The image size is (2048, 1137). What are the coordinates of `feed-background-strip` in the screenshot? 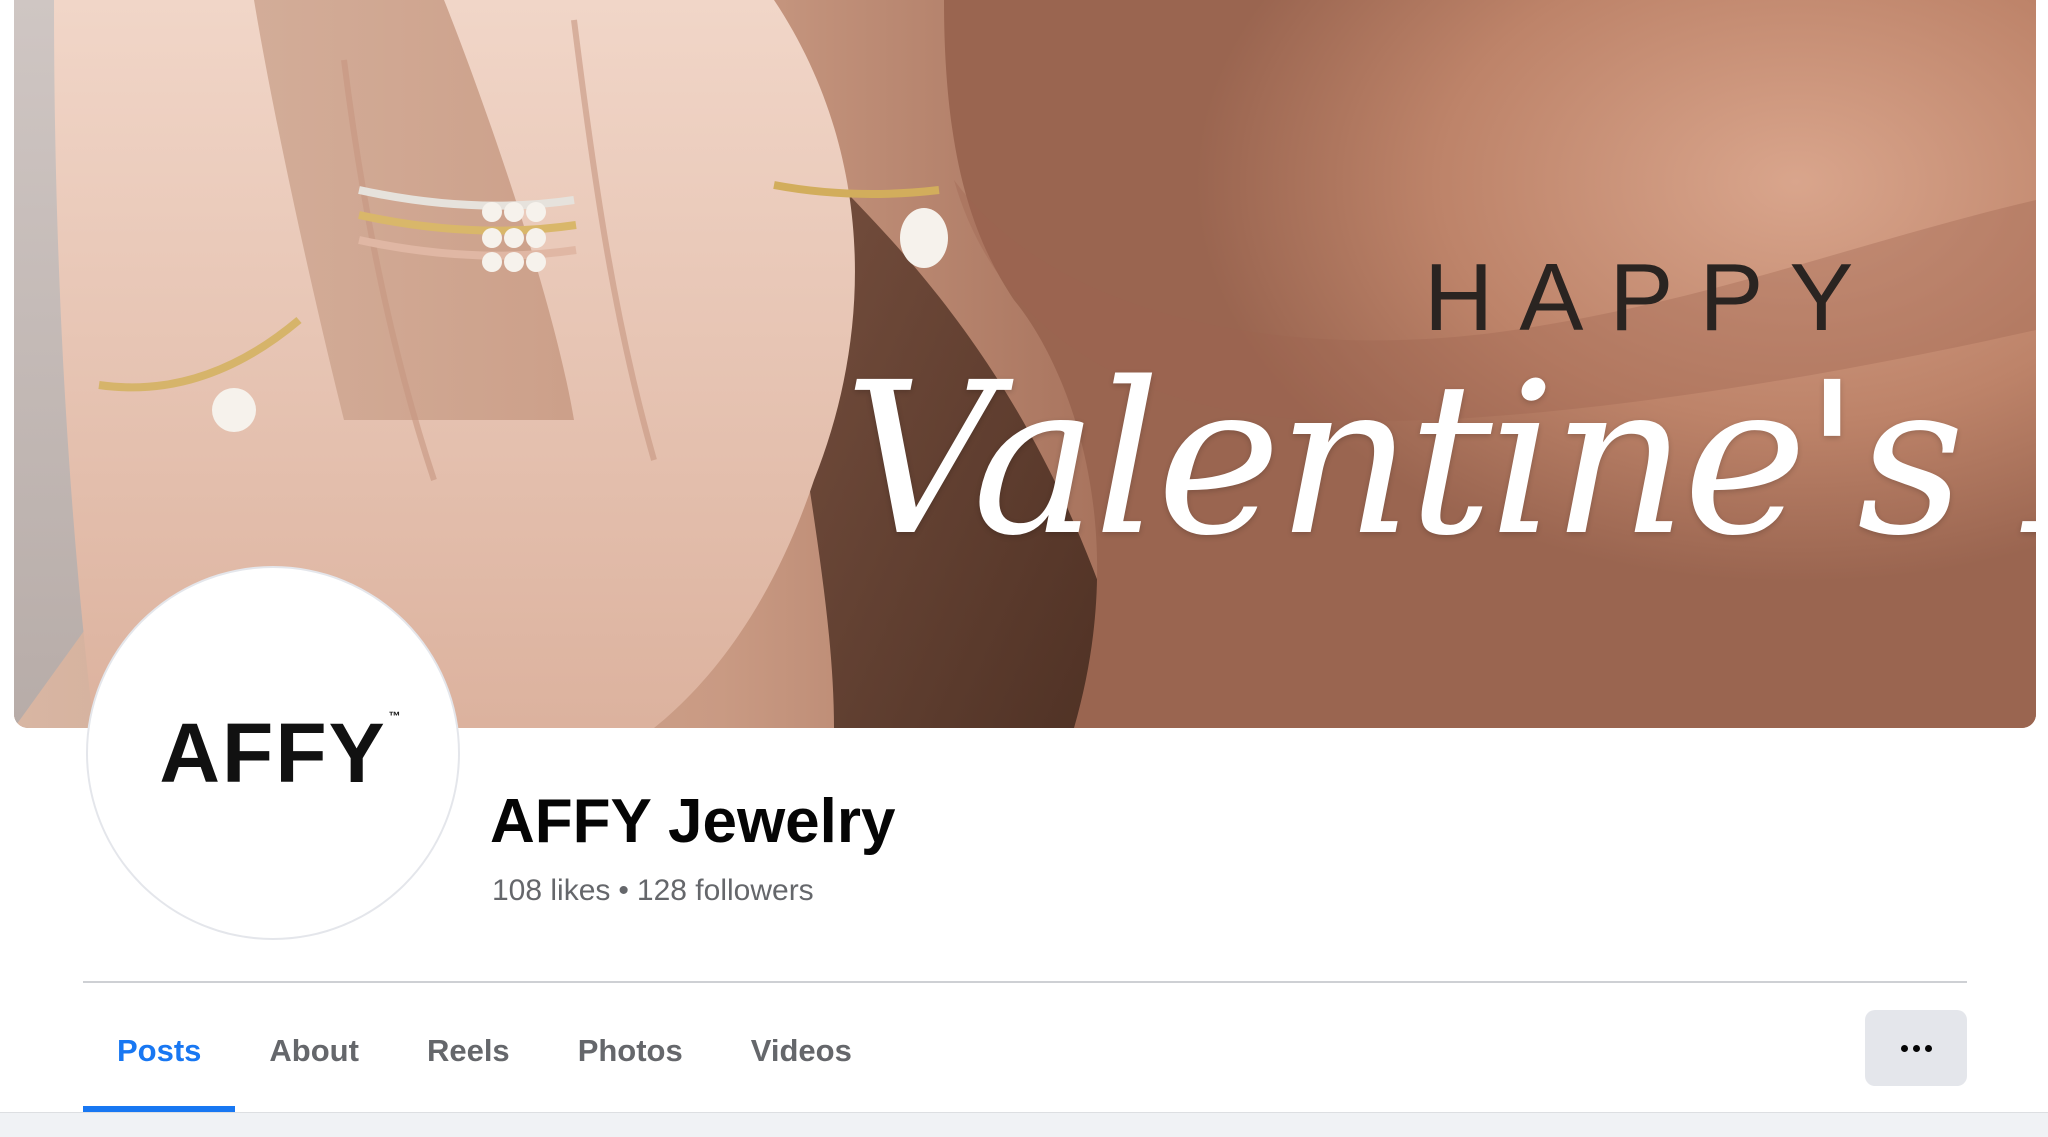 It's located at (1024, 1124).